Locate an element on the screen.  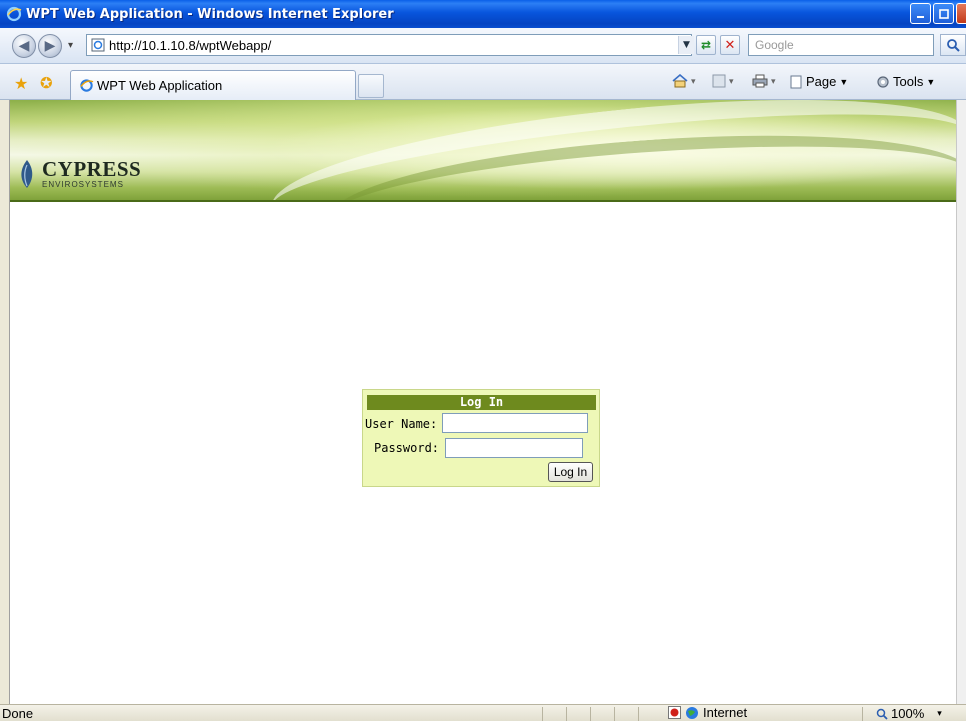
minimize-button is located at coordinates (920, 13).